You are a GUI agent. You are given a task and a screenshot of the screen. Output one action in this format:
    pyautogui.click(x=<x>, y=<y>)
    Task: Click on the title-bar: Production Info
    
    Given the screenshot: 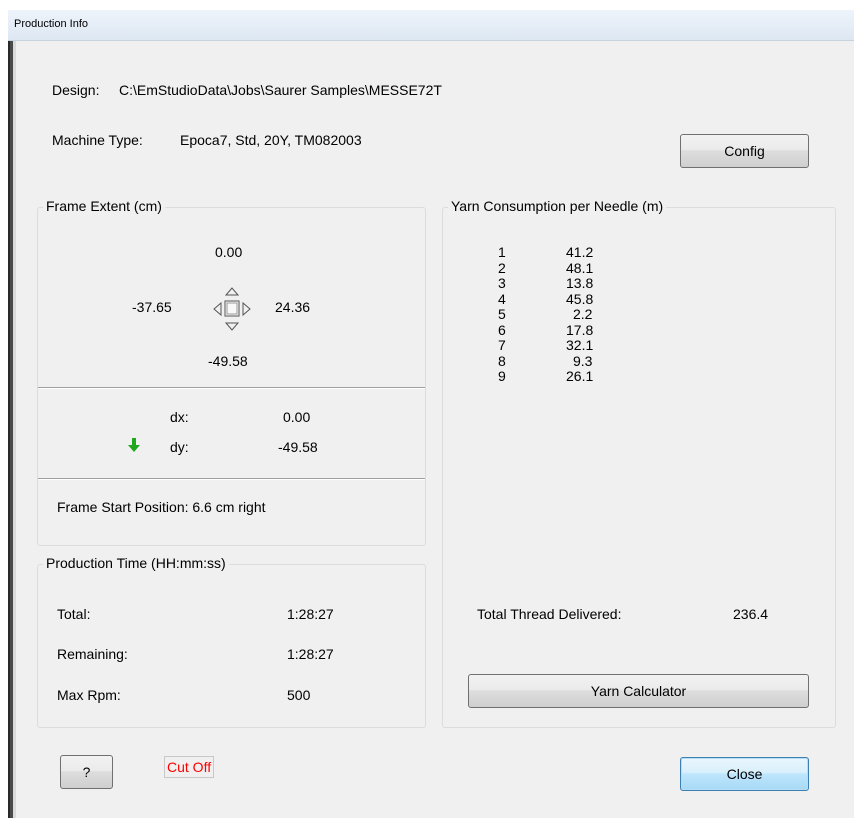 What is the action you would take?
    pyautogui.click(x=431, y=25)
    